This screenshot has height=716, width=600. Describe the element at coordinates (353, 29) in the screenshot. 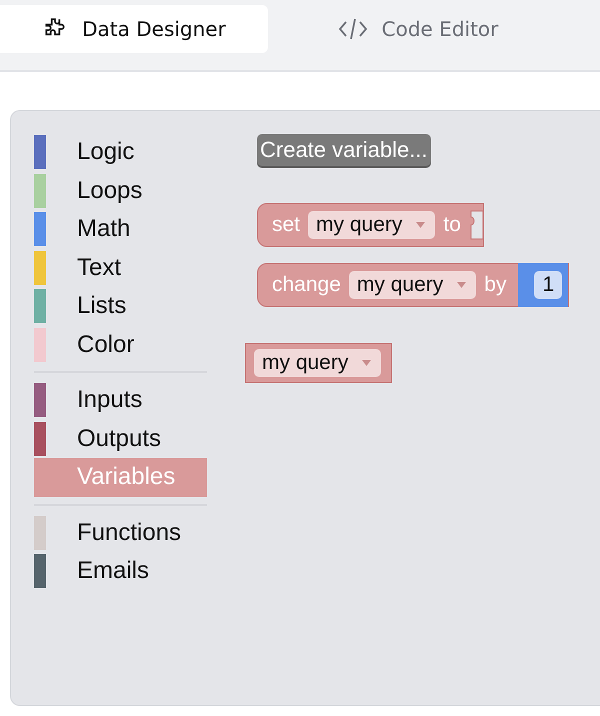

I see `code-icon` at that location.